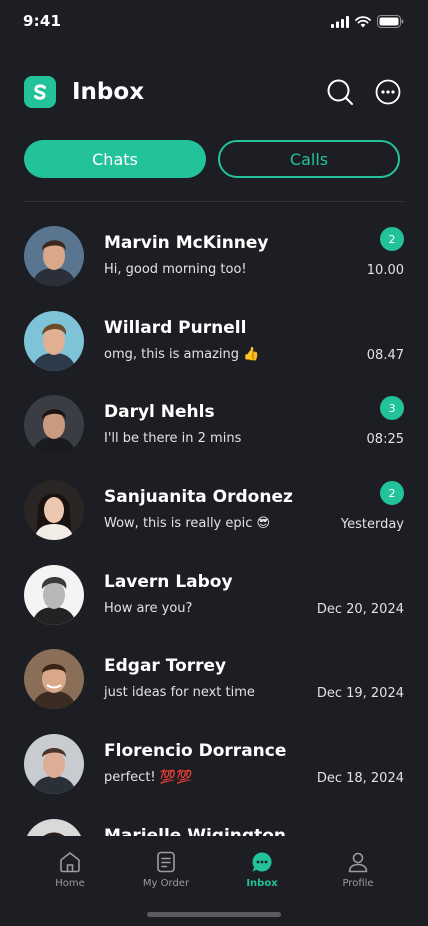  Describe the element at coordinates (214, 22) in the screenshot. I see `status-bar: 9:41` at that location.